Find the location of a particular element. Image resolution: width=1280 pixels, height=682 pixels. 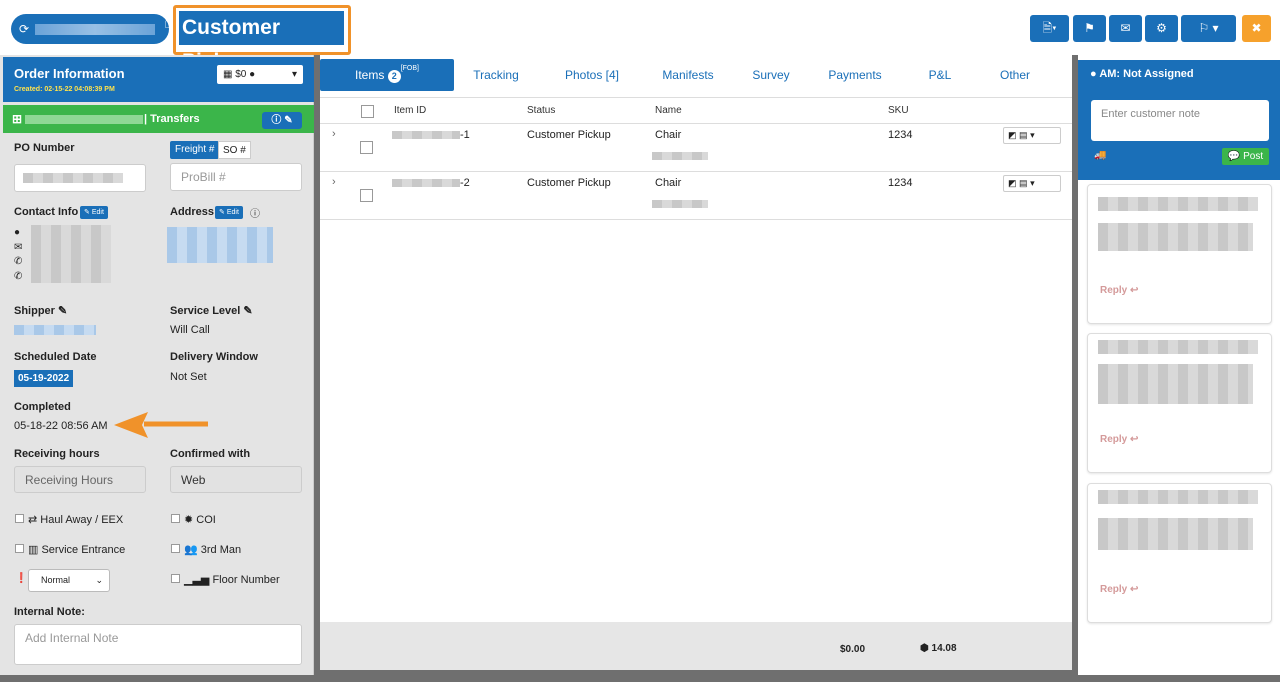

plus-icon: ⊞ is located at coordinates (17, 119).